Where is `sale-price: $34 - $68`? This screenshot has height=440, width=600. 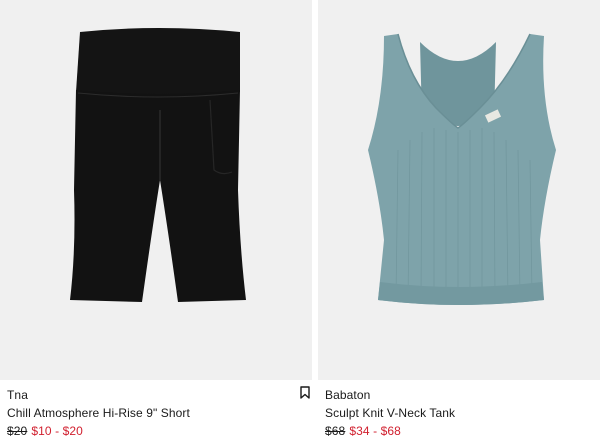
sale-price: $34 - $68 is located at coordinates (375, 431).